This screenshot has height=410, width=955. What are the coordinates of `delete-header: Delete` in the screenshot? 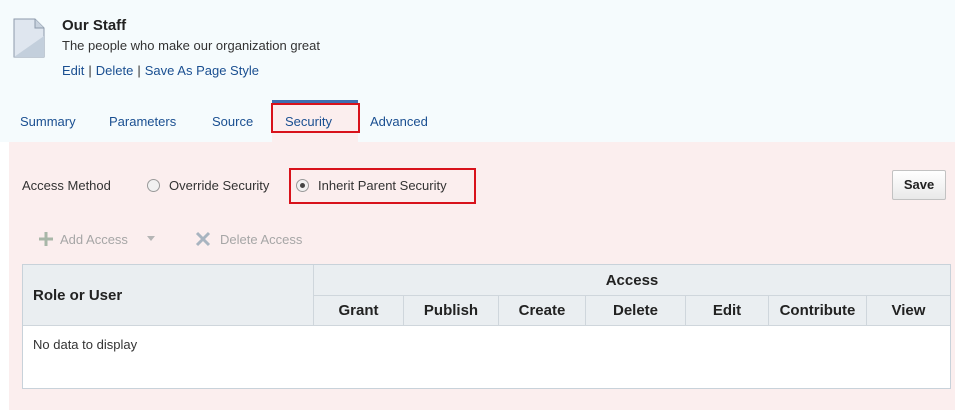 It's located at (636, 311).